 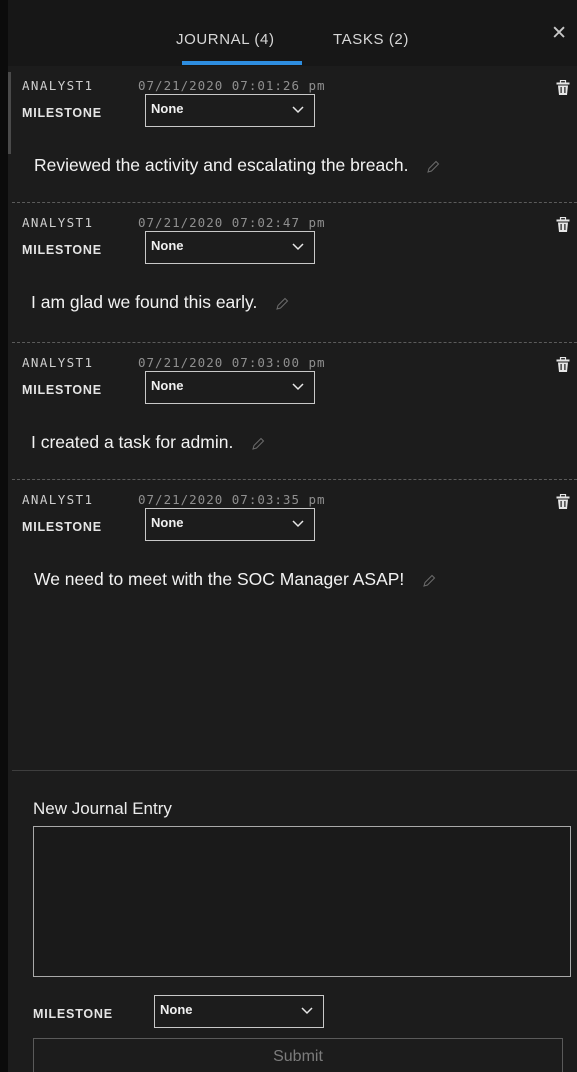 What do you see at coordinates (73, 1014) in the screenshot?
I see `new-entry-milestone-label: MILESTONE` at bounding box center [73, 1014].